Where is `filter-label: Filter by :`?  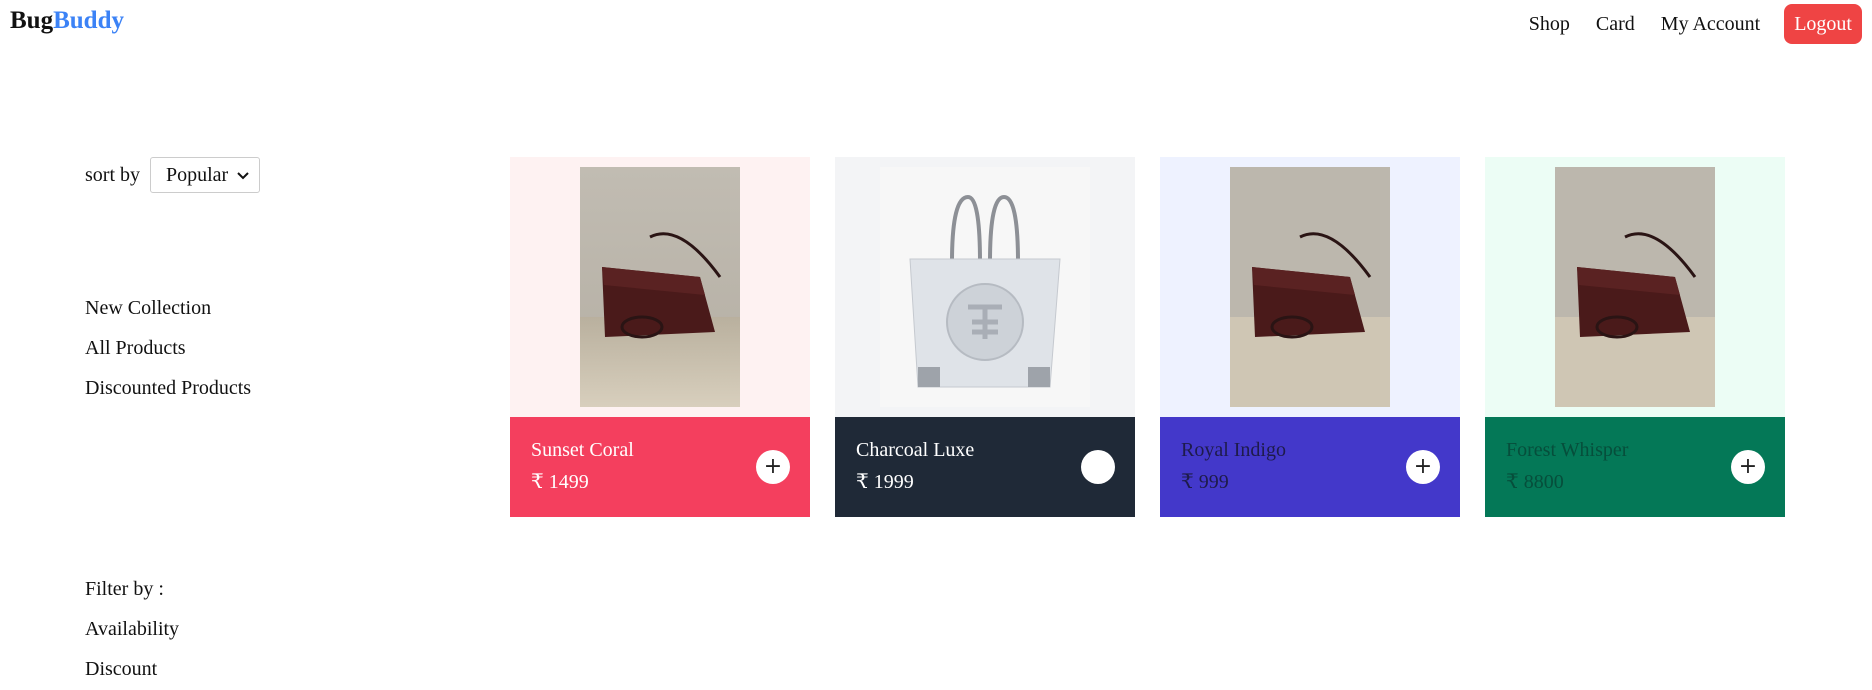 filter-label: Filter by : is located at coordinates (124, 589).